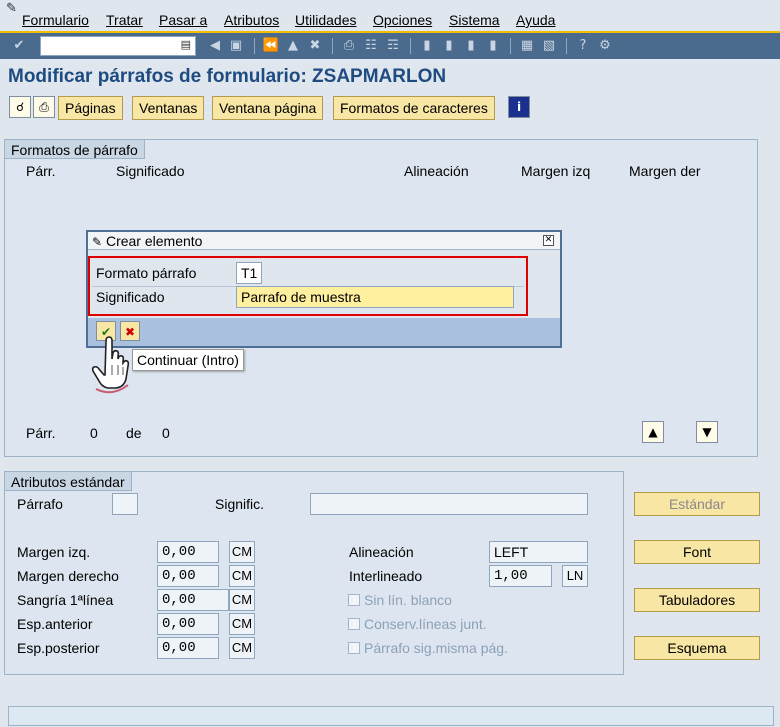  I want to click on keep-lines-together-label: Conserv.líneas junt., so click(425, 624).